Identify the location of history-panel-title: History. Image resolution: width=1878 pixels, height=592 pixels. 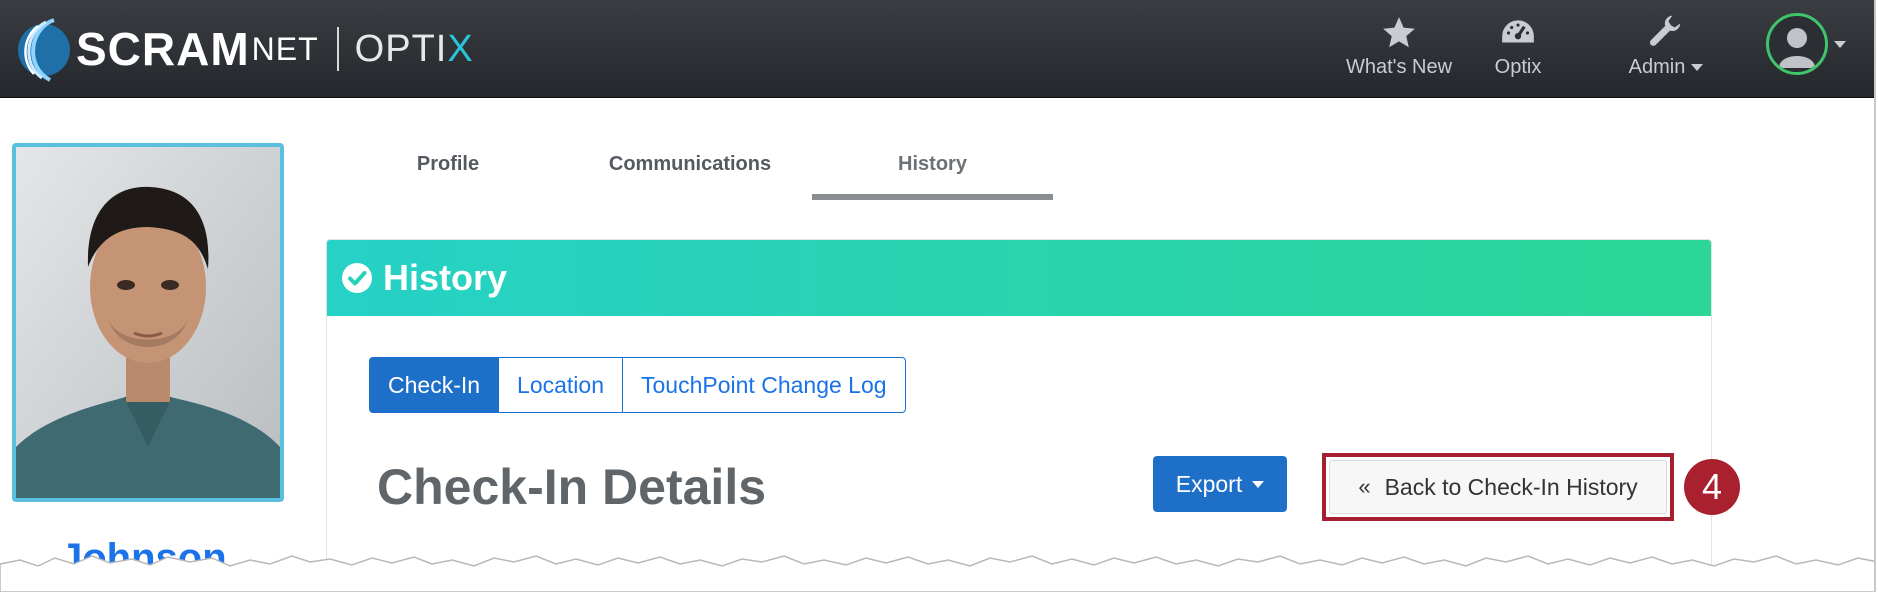
(445, 277).